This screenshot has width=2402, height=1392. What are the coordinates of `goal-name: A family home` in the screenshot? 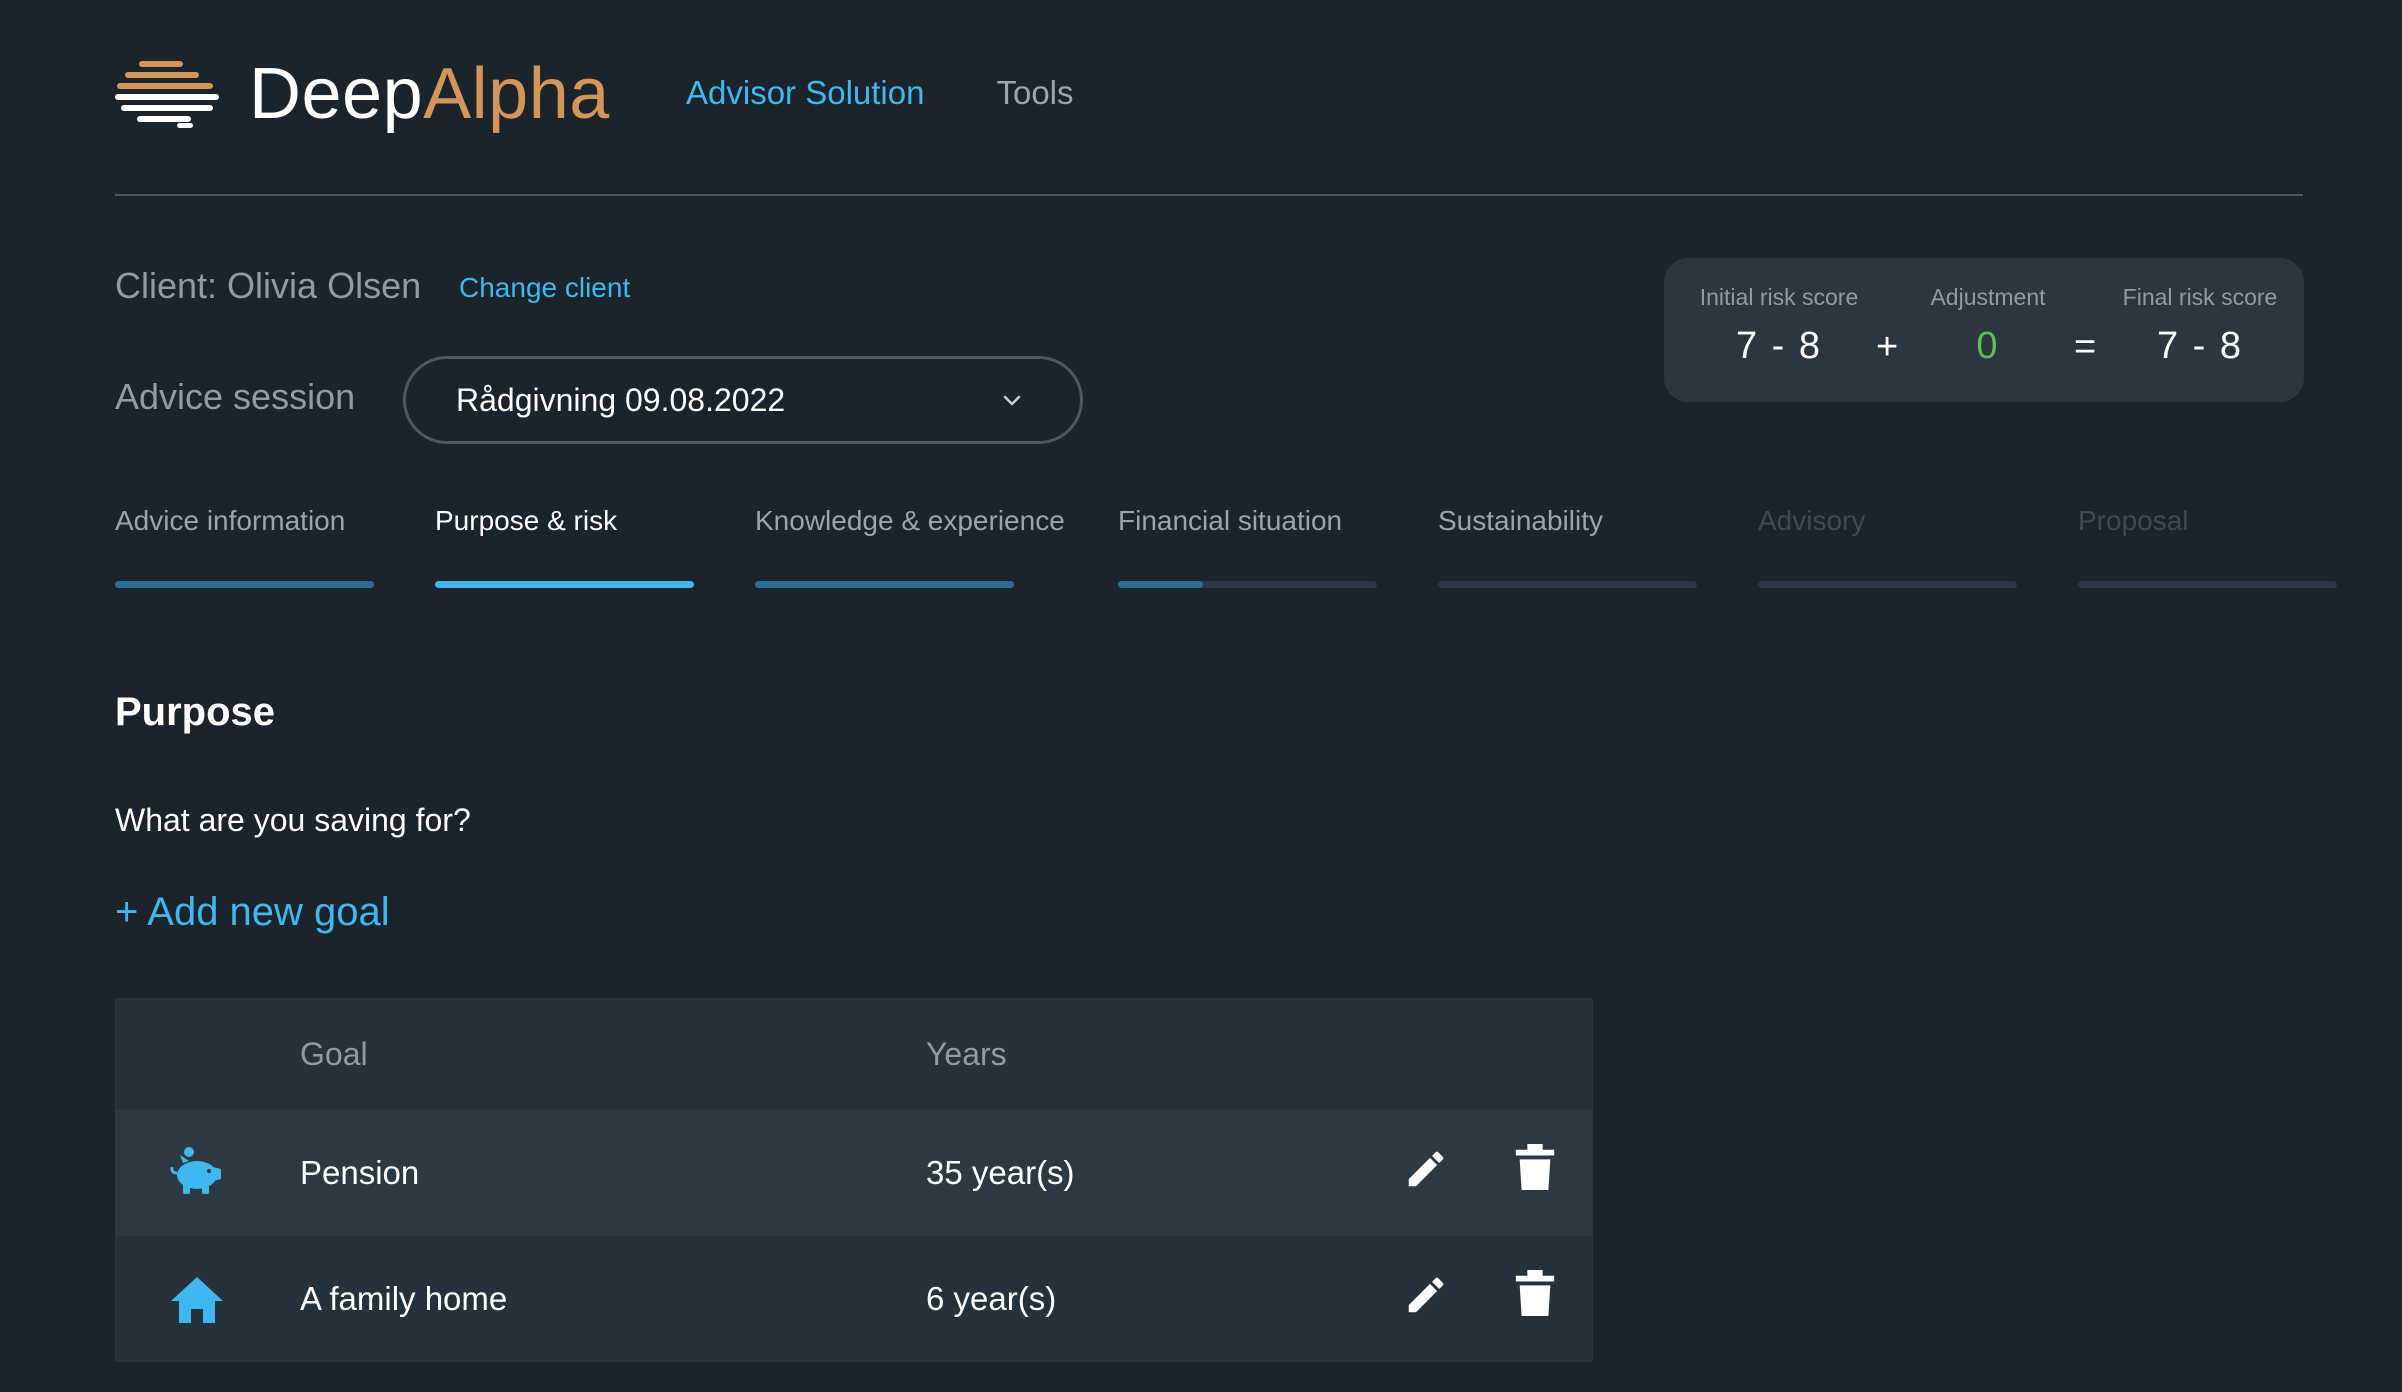 It's located at (404, 1298).